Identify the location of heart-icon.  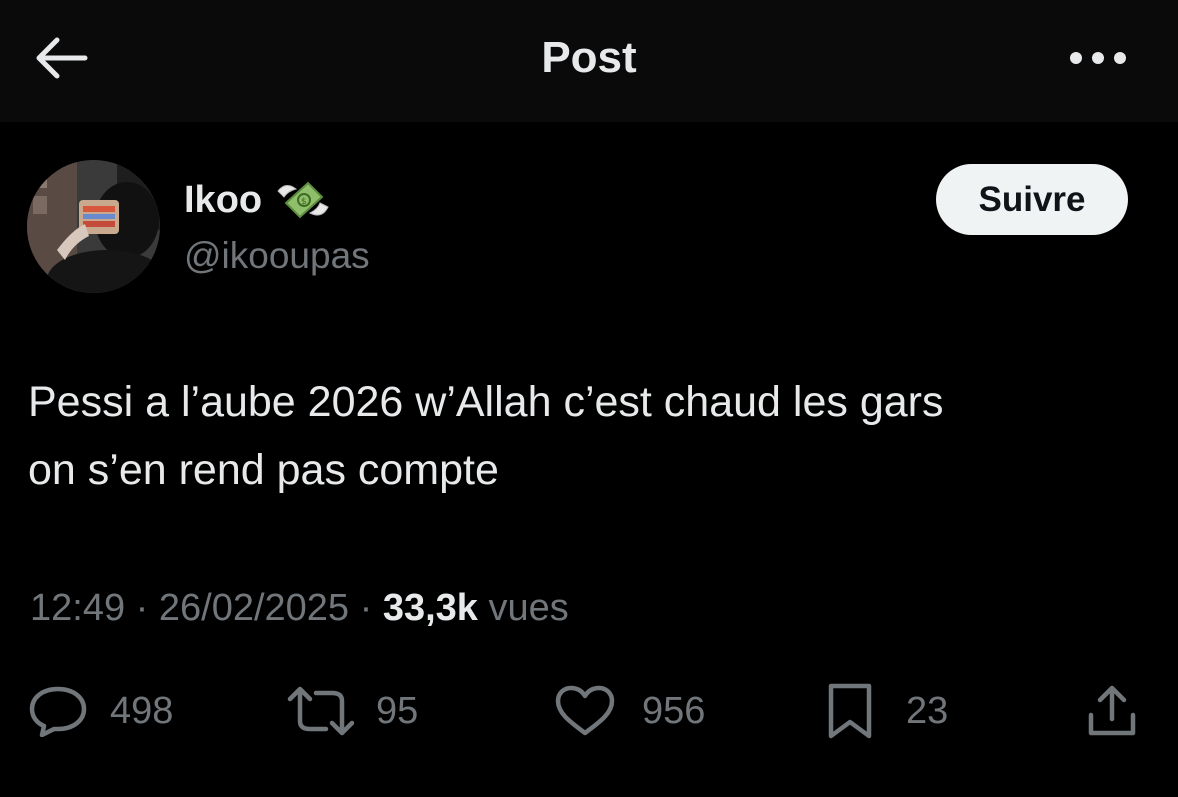
(585, 710).